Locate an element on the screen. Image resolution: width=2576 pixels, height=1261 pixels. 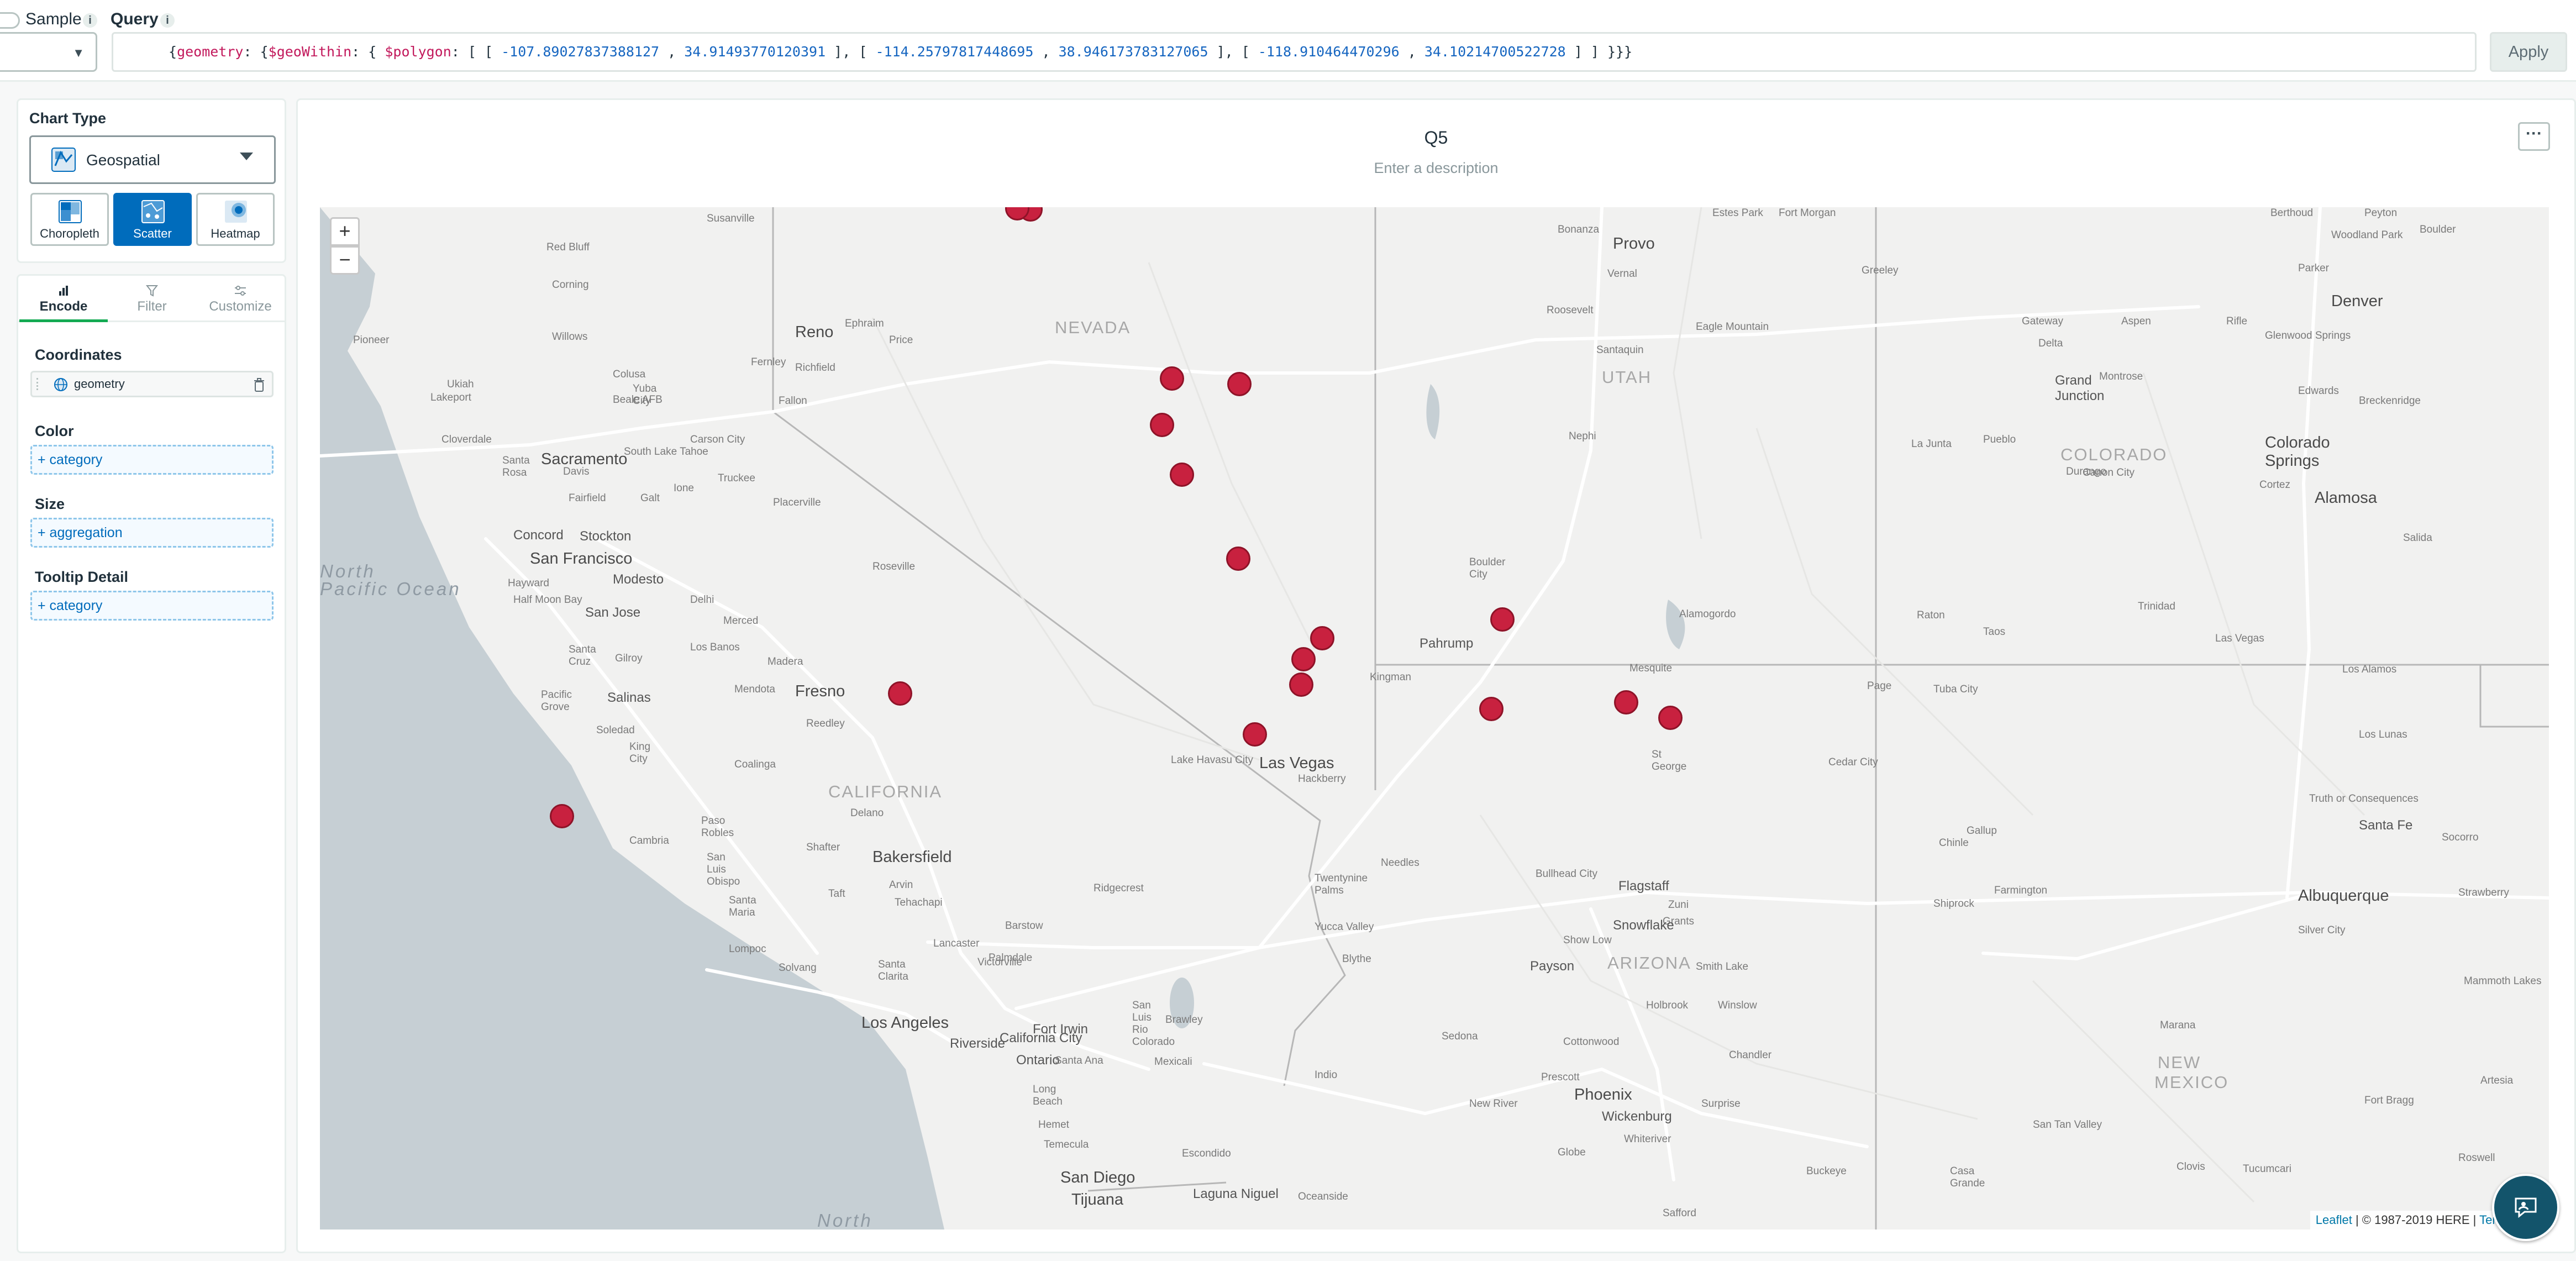
map-label-town: Roseville is located at coordinates (894, 566).